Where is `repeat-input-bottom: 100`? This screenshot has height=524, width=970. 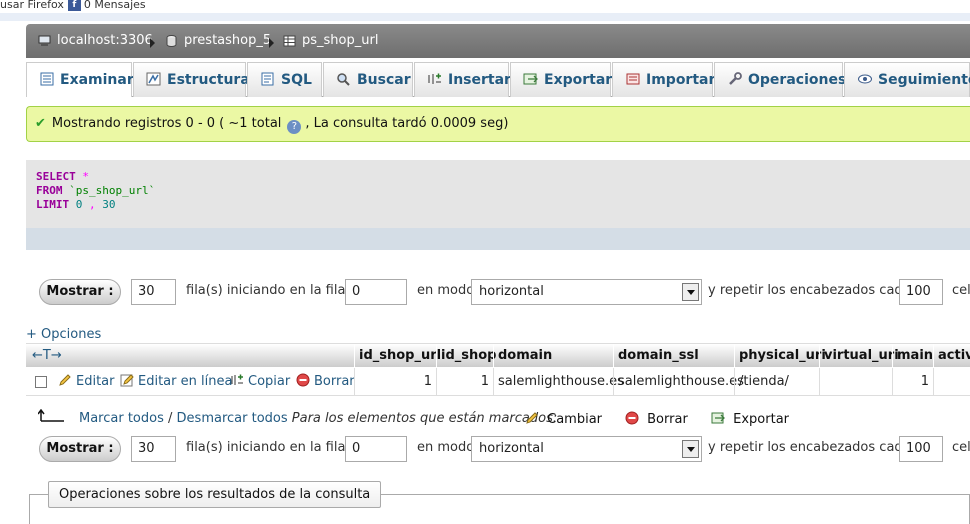
repeat-input-bottom: 100 is located at coordinates (921, 449).